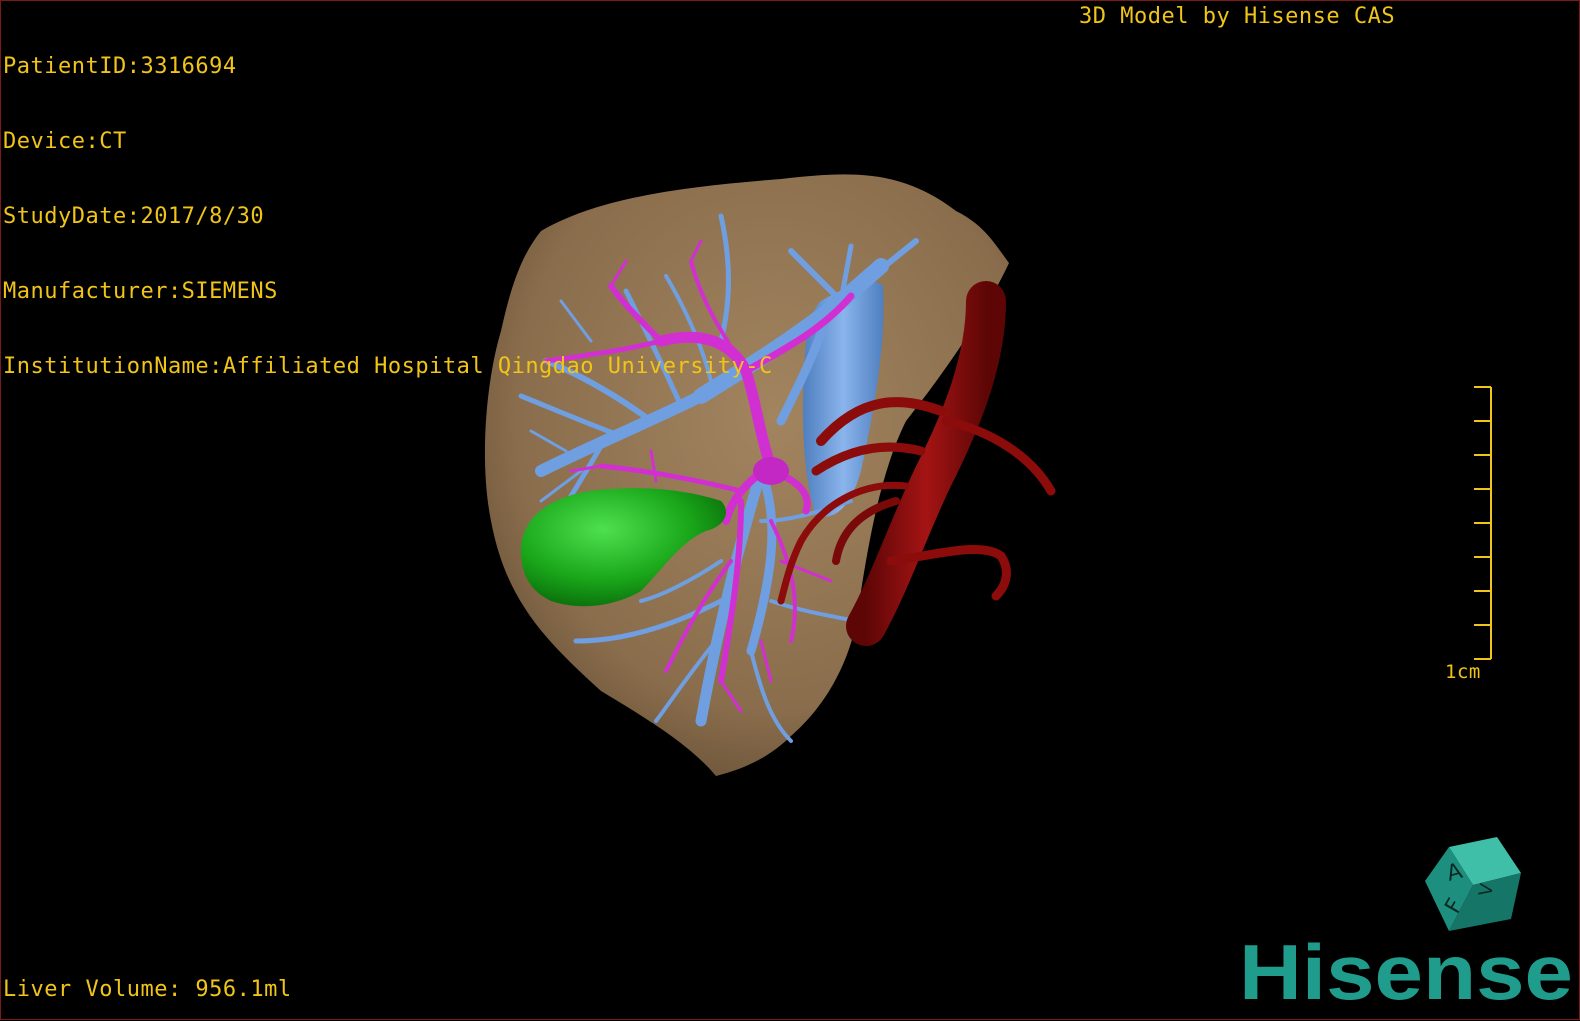 The image size is (1580, 1021). I want to click on hisense-logo: Hisense, so click(1406, 970).